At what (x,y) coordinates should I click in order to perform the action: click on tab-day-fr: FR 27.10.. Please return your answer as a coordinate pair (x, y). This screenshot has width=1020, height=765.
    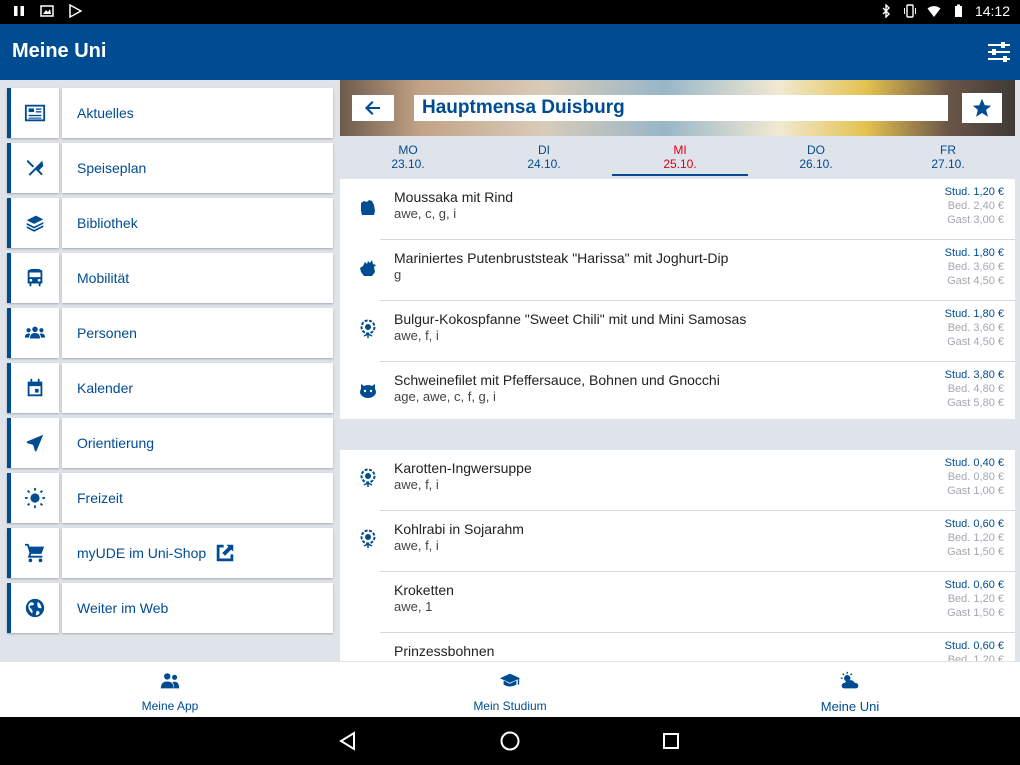
    Looking at the image, I should click on (947, 157).